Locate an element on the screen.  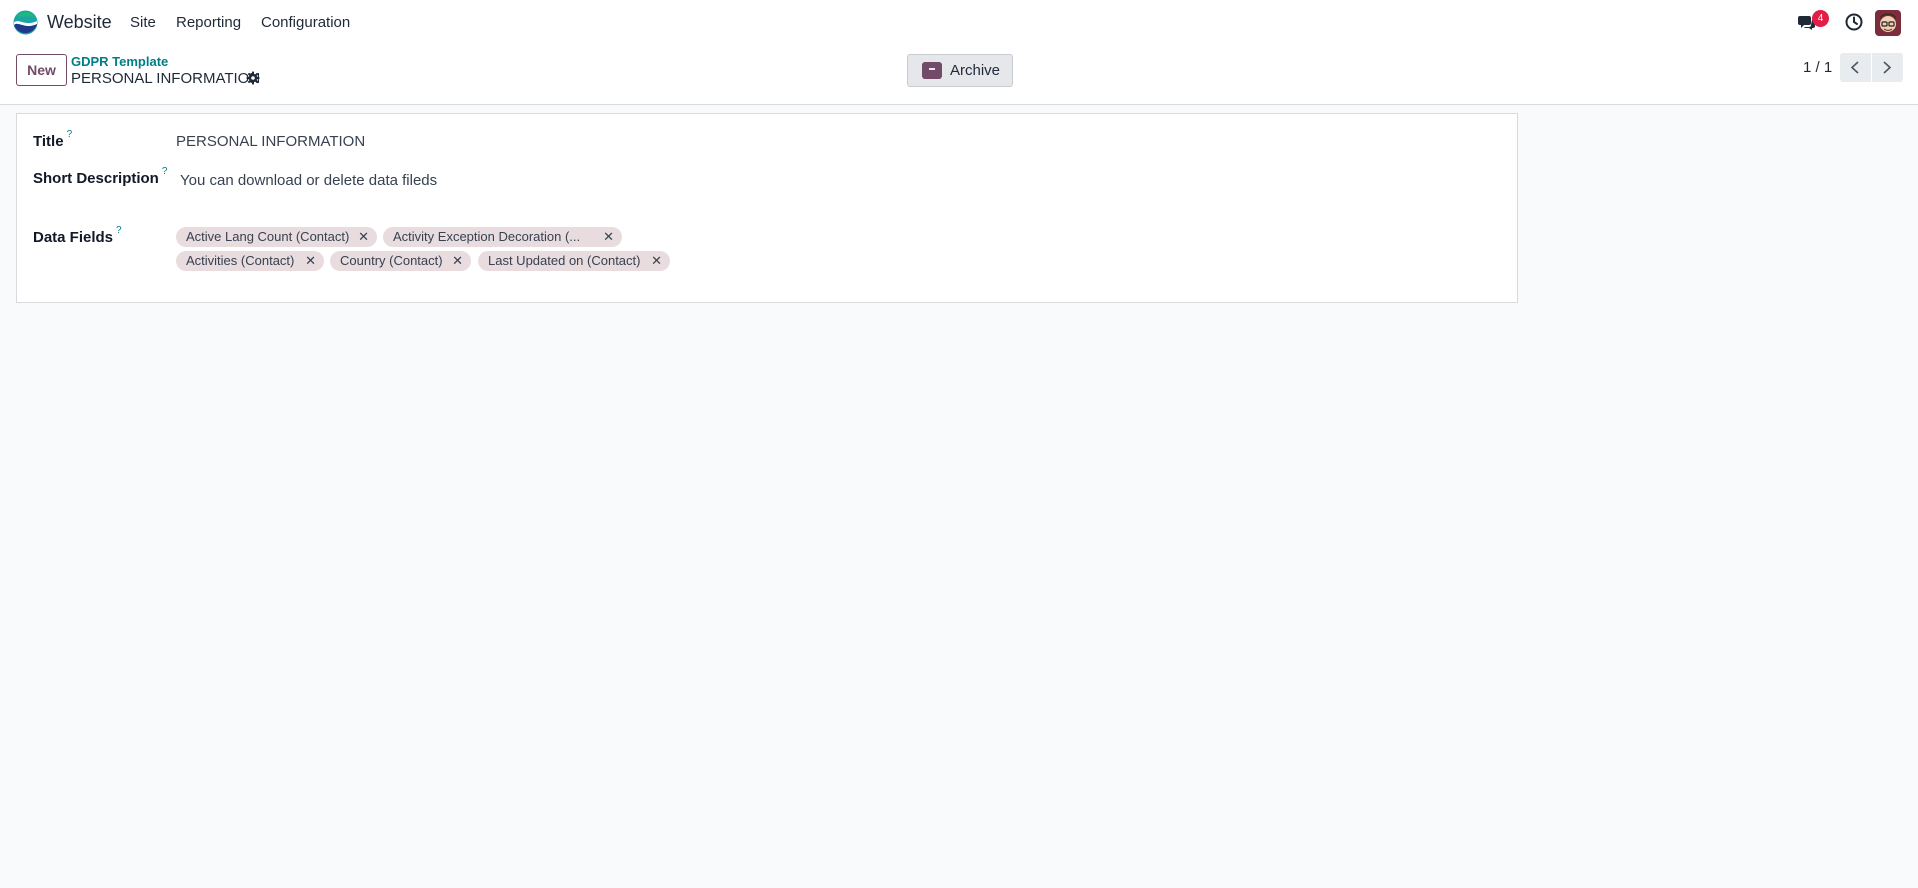
top-navbar: Website Site Reporting Configuration 4 is located at coordinates (959, 22).